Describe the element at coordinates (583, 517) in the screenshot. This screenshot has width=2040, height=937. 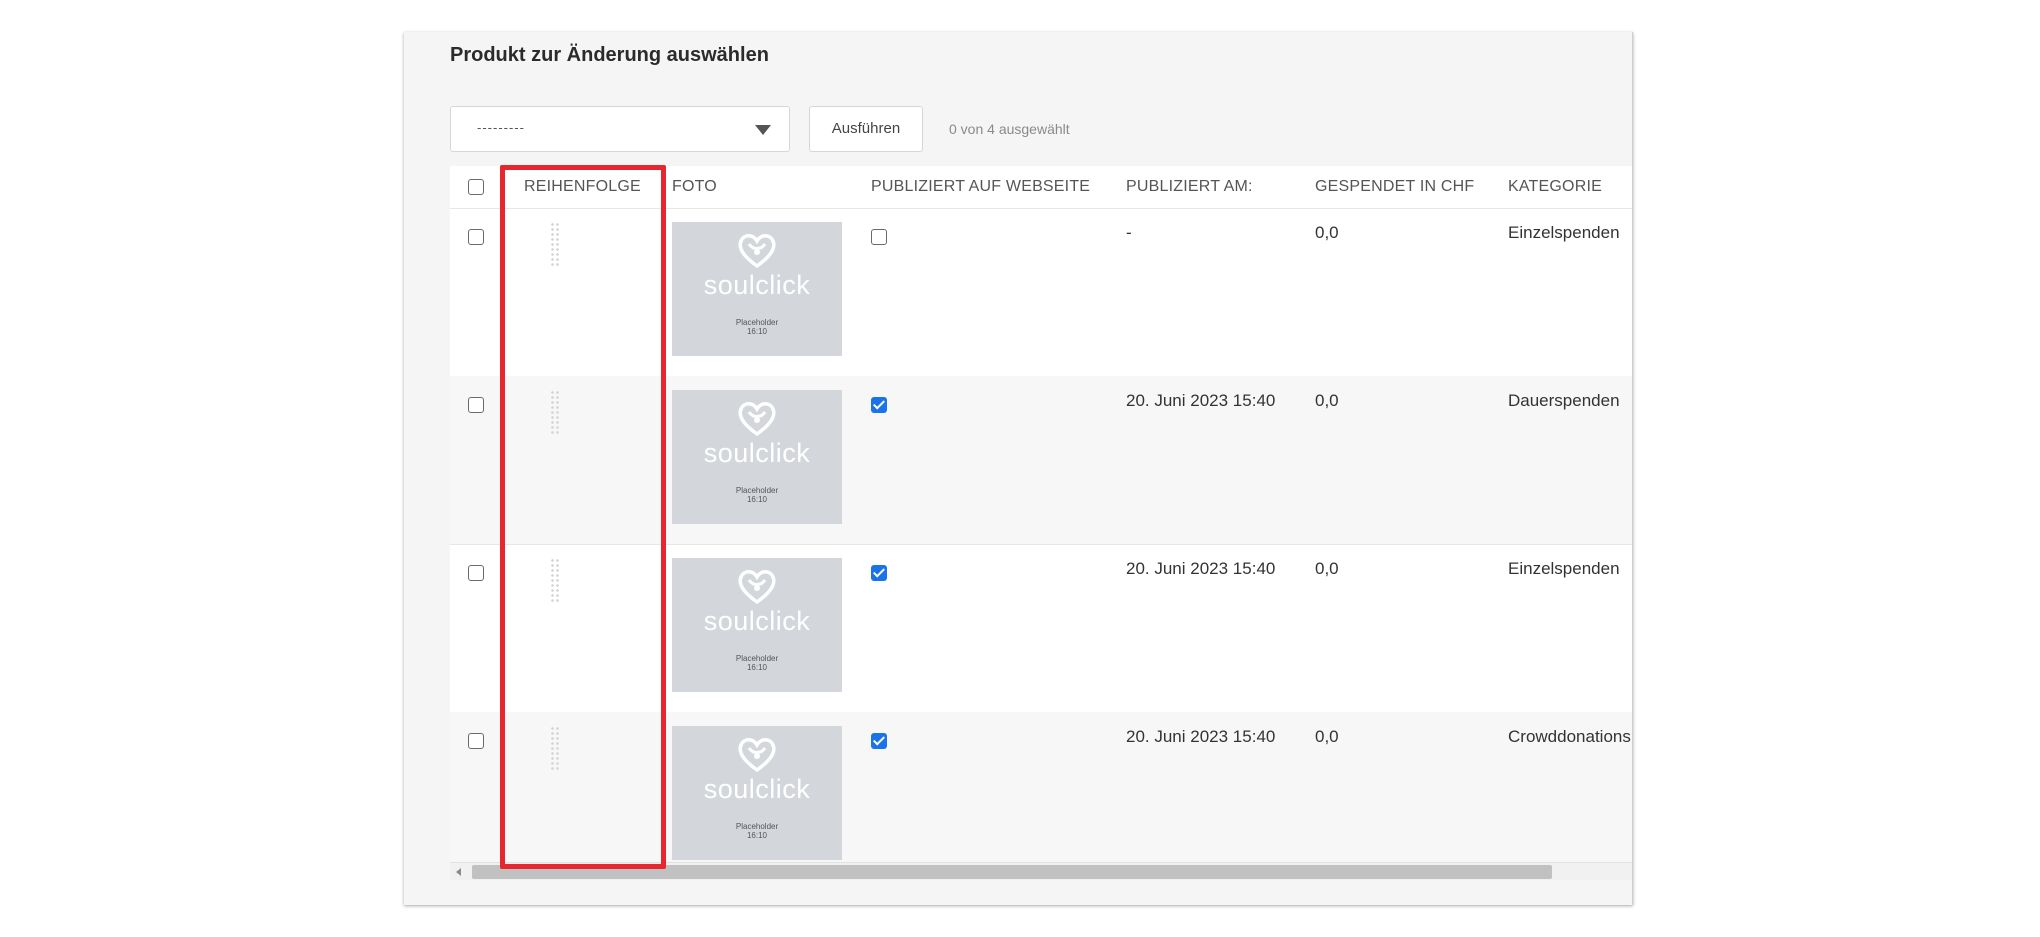
I see `annotation-highlight-box` at that location.